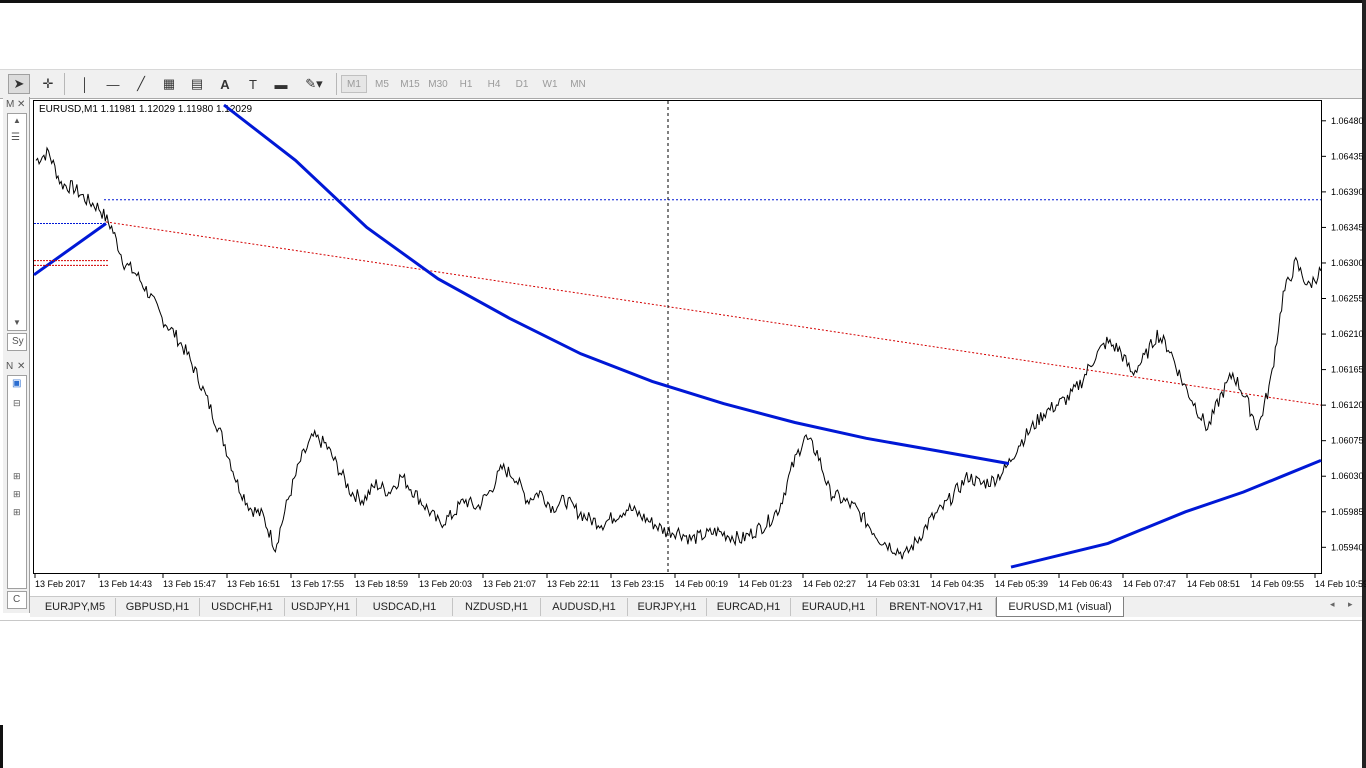  What do you see at coordinates (15, 137) in the screenshot?
I see `scroll-thumb: ☰` at bounding box center [15, 137].